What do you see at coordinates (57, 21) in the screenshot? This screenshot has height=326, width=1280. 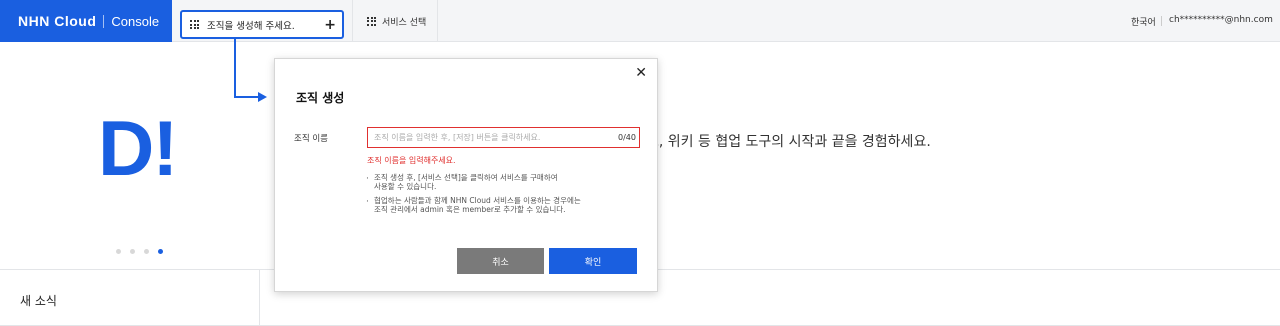 I see `brand-logo: NHN Cloud` at bounding box center [57, 21].